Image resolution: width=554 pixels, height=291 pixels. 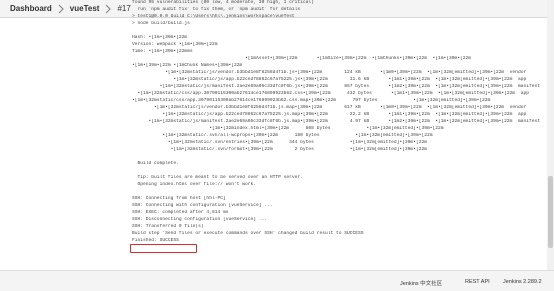 I want to click on console-line: •[1m•[39m•[22m •[1mChunk Names•[39m•[22m, so click(x=187, y=65).